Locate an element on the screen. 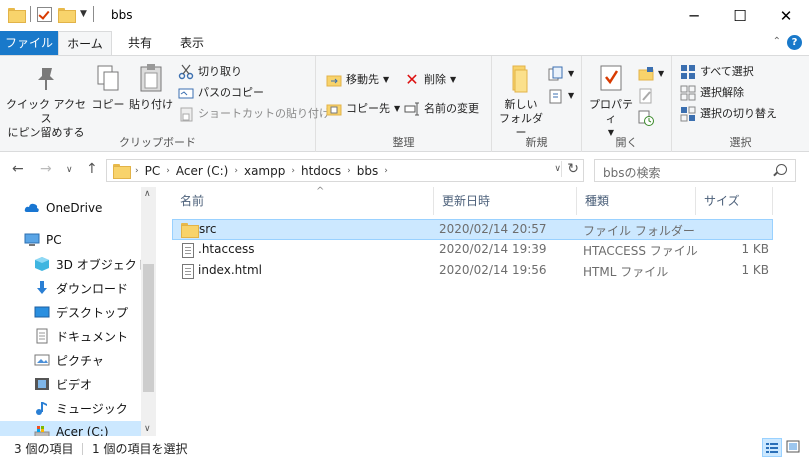 The width and height of the screenshot is (809, 460). nav-item-label: ピクチャ is located at coordinates (80, 360).